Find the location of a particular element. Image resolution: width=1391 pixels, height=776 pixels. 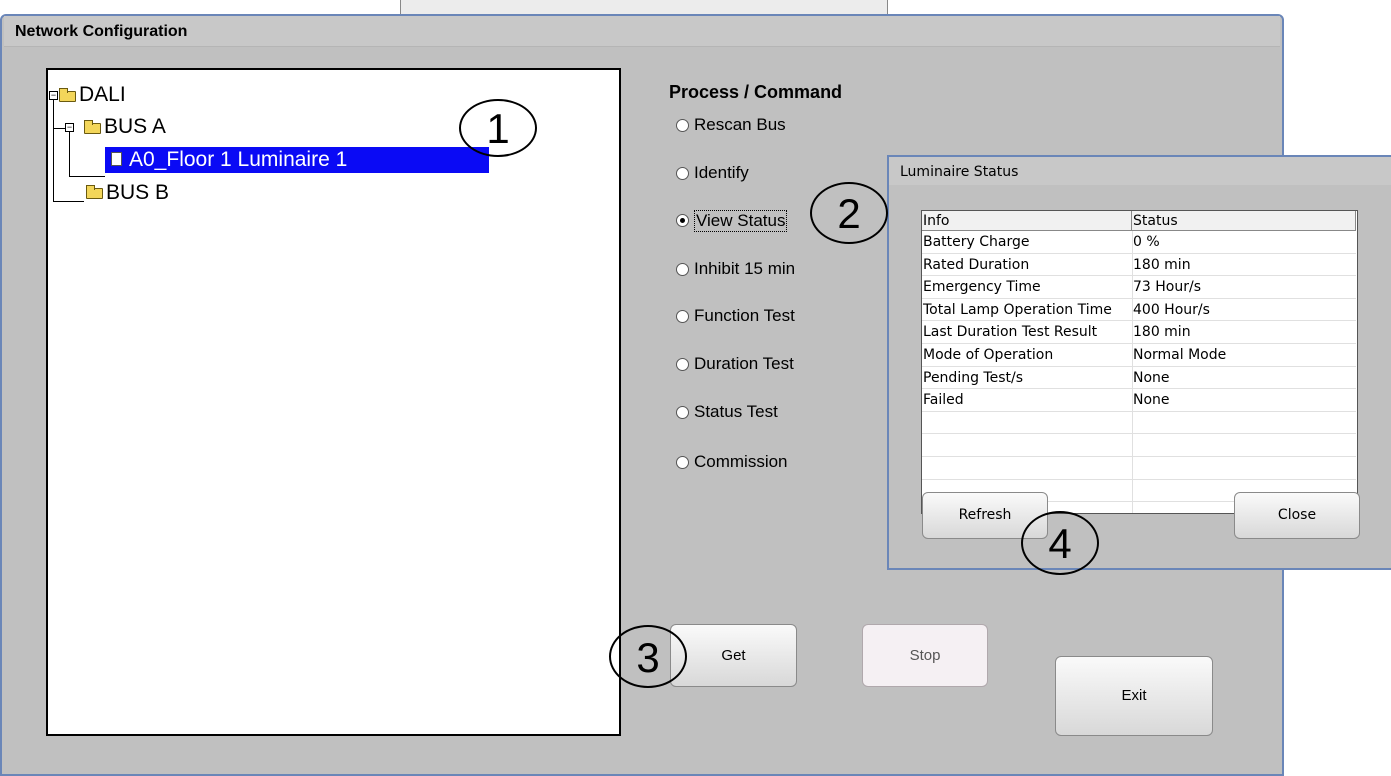

tree-node-luminaire: A0_Floor 1 Luminaire 1 is located at coordinates (297, 160).